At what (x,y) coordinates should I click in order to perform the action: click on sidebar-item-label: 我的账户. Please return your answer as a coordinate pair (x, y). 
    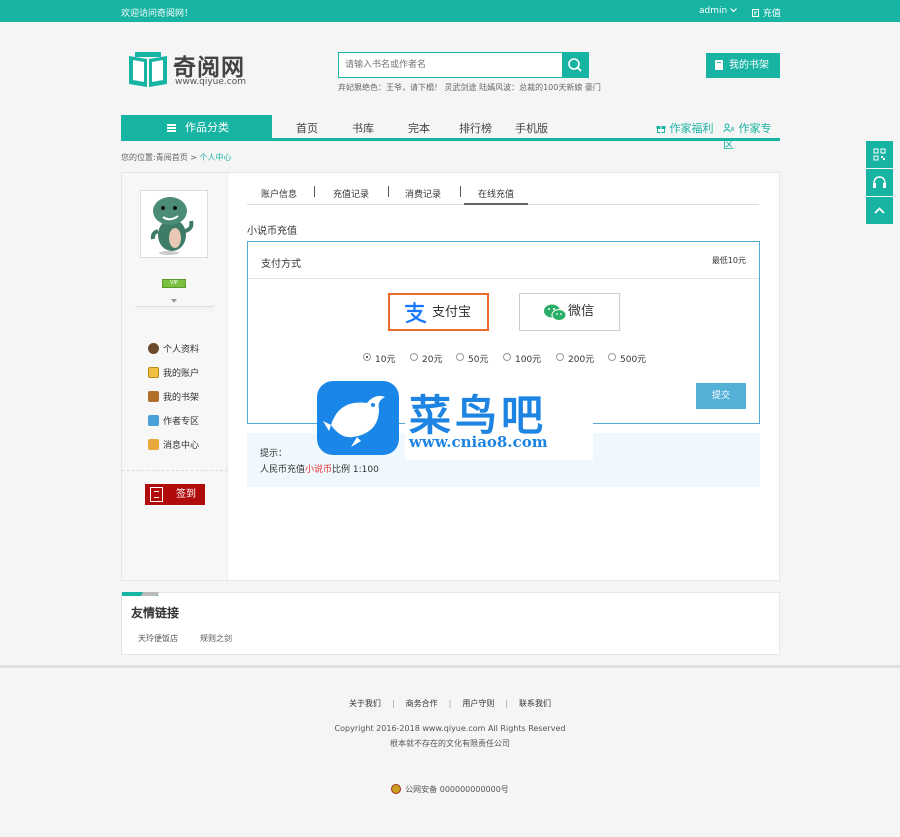
    Looking at the image, I should click on (181, 374).